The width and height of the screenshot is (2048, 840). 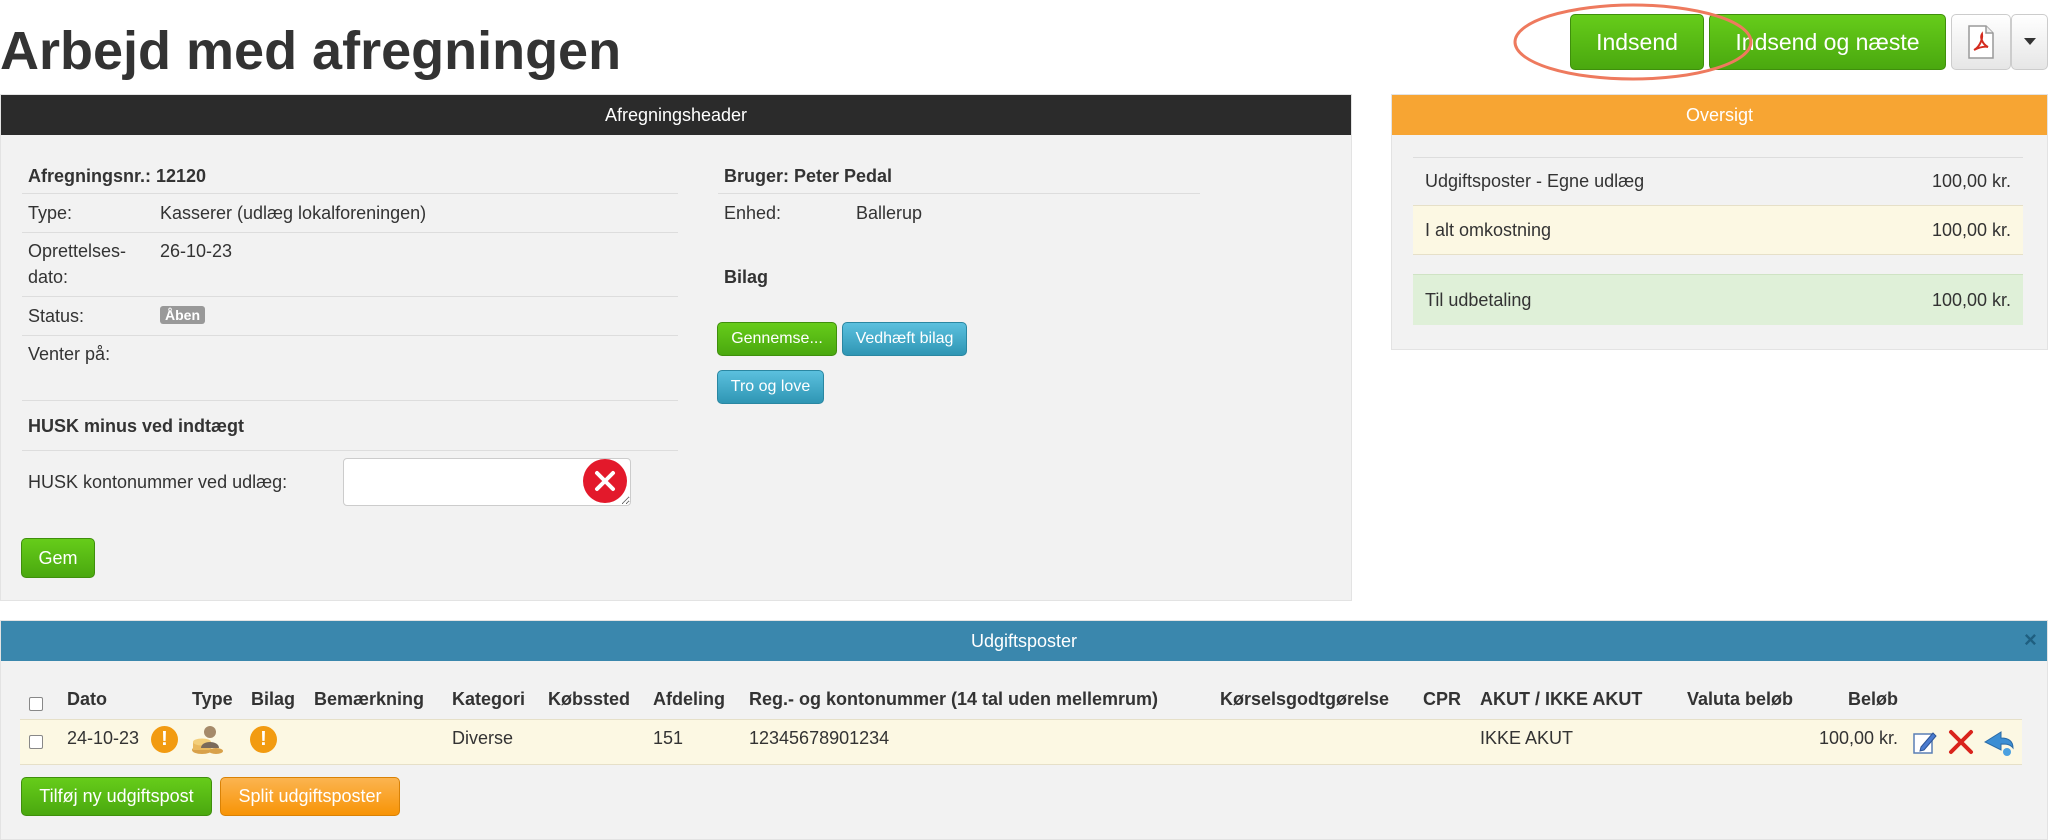 I want to click on expenses-heading-text: Udgiftsposter, so click(x=1024, y=640).